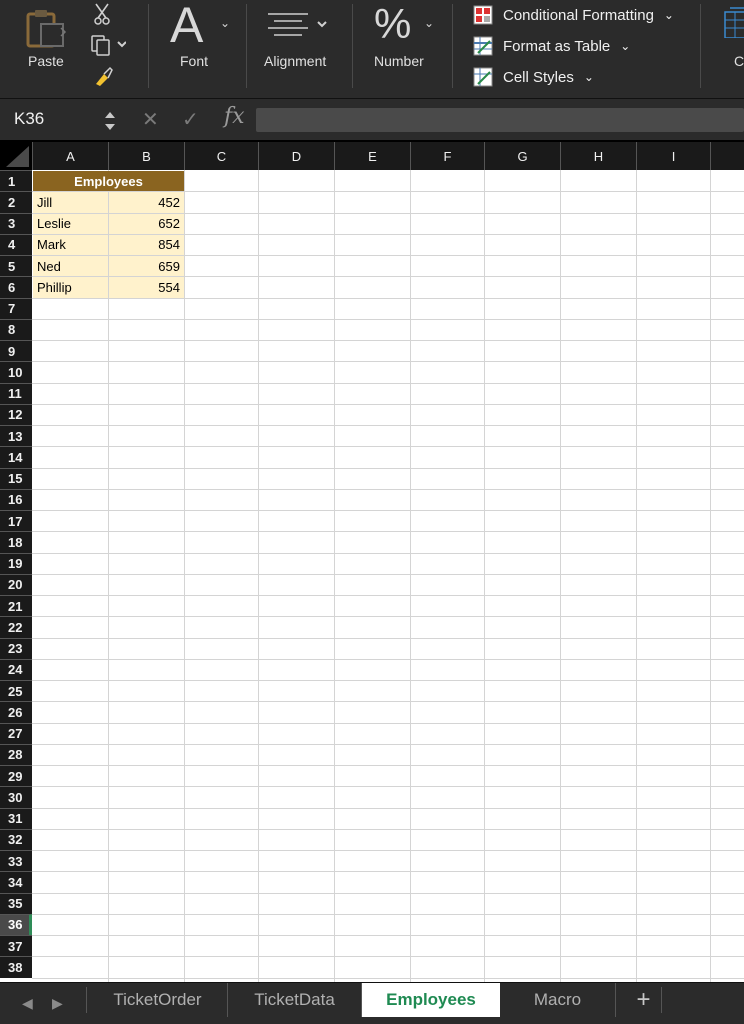 Image resolution: width=744 pixels, height=1024 pixels. I want to click on row-header-1: 1, so click(16, 181).